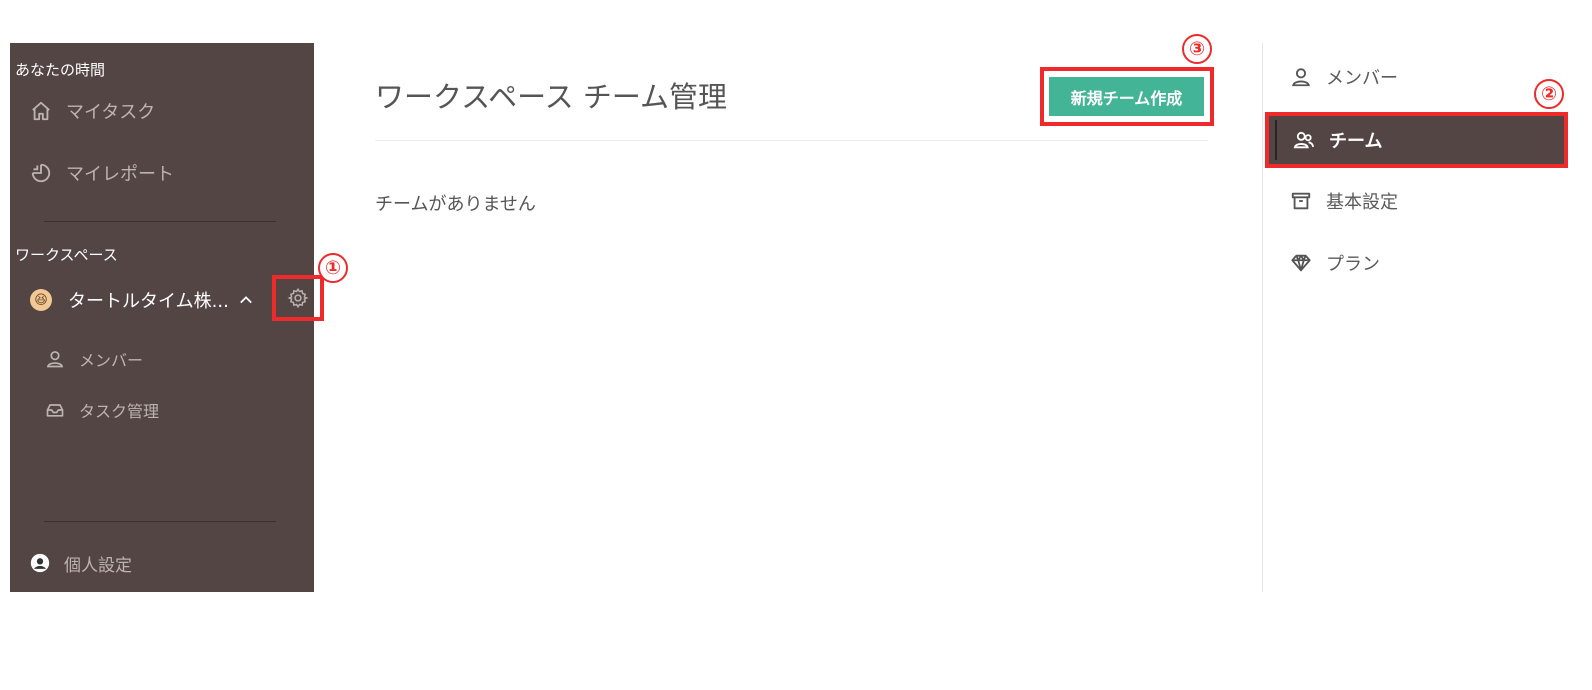  What do you see at coordinates (111, 360) in the screenshot?
I see `sidebar-subitem-label: メンバー` at bounding box center [111, 360].